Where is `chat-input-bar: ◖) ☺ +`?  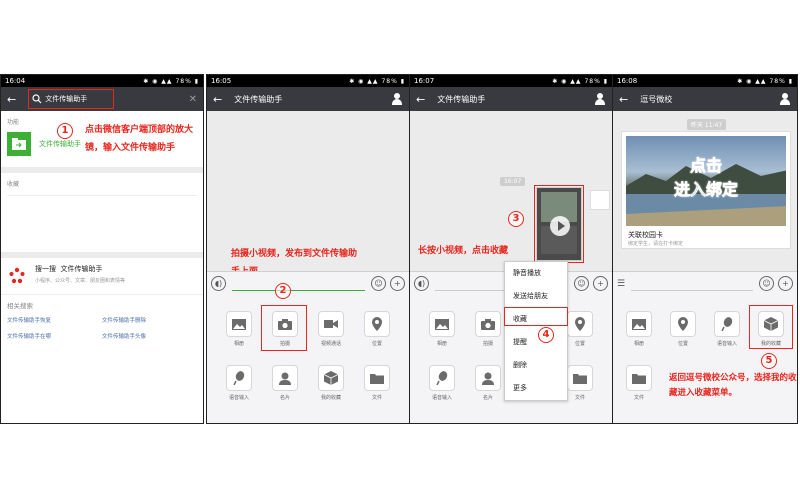
chat-input-bar: ◖) ☺ + is located at coordinates (308, 283).